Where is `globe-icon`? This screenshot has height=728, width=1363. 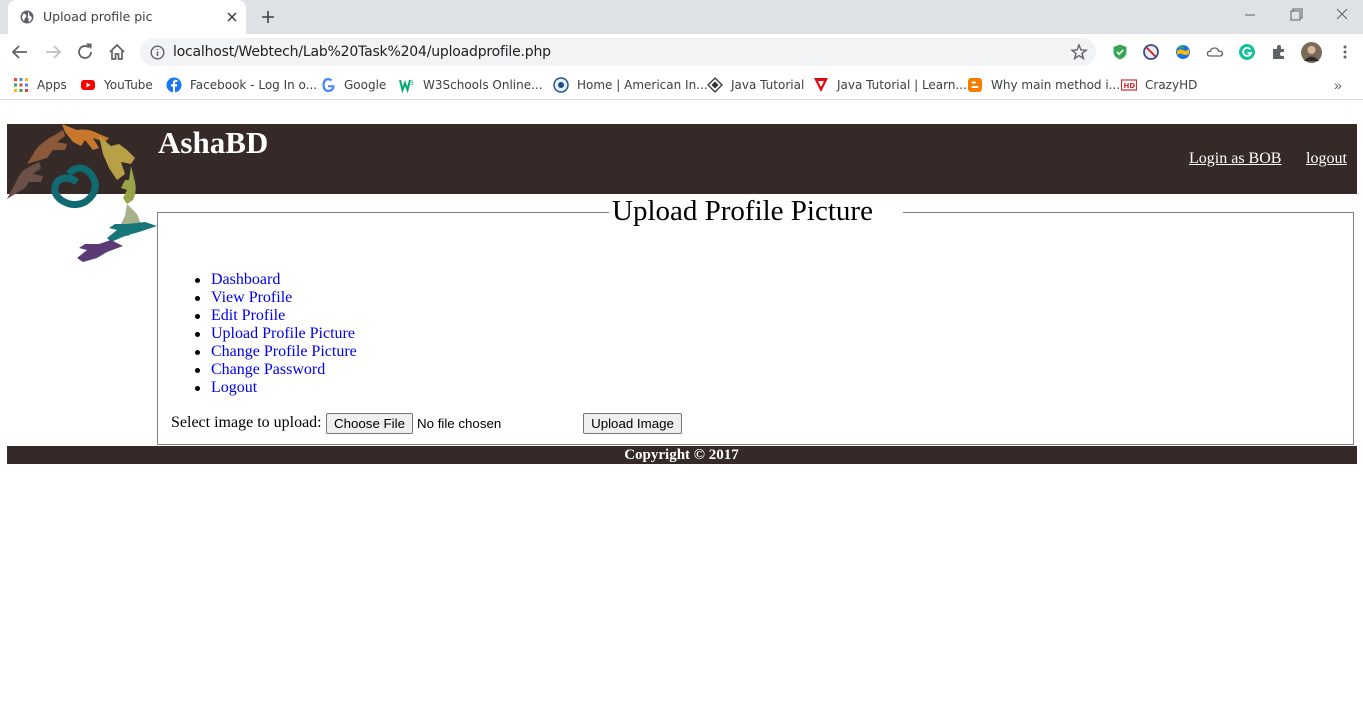 globe-icon is located at coordinates (27, 17).